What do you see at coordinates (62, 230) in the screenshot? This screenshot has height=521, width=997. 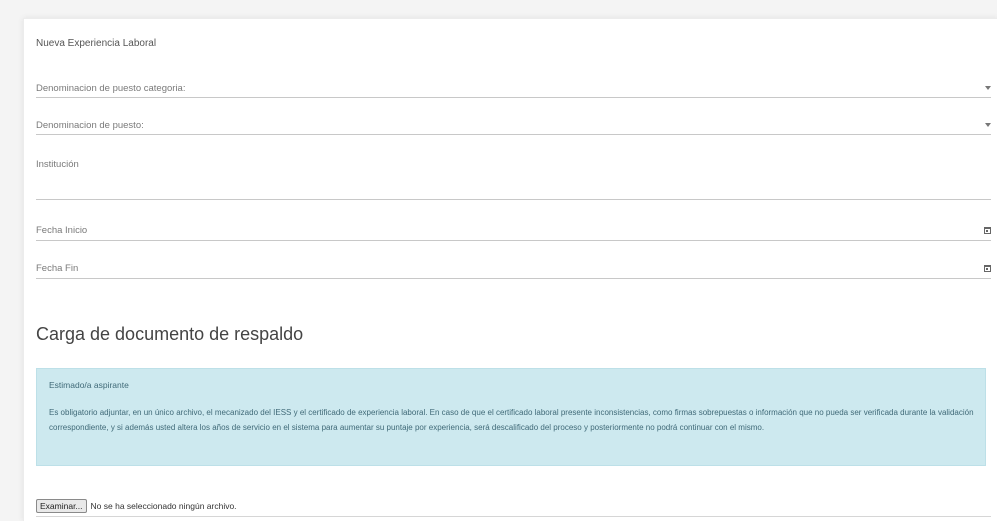 I see `fecha-inicio-label: Fecha Inicio` at bounding box center [62, 230].